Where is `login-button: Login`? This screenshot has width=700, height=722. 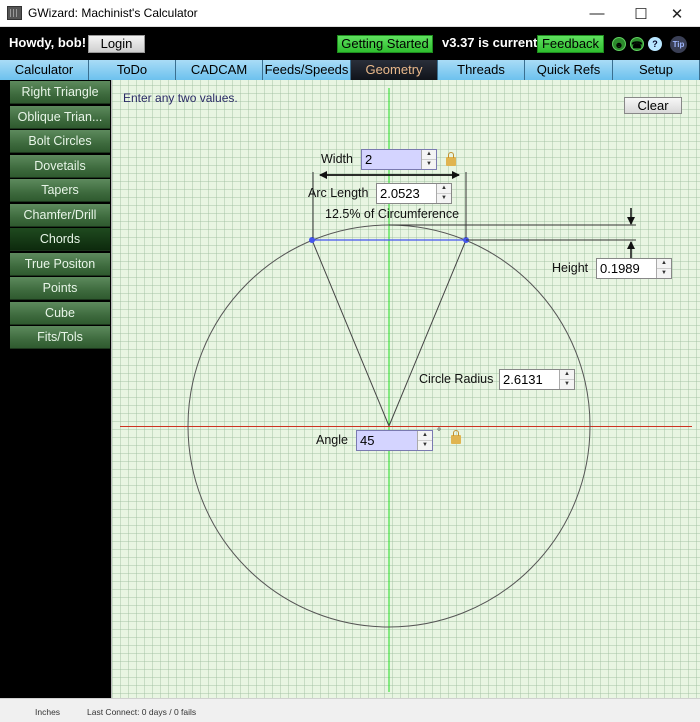 login-button: Login is located at coordinates (116, 44).